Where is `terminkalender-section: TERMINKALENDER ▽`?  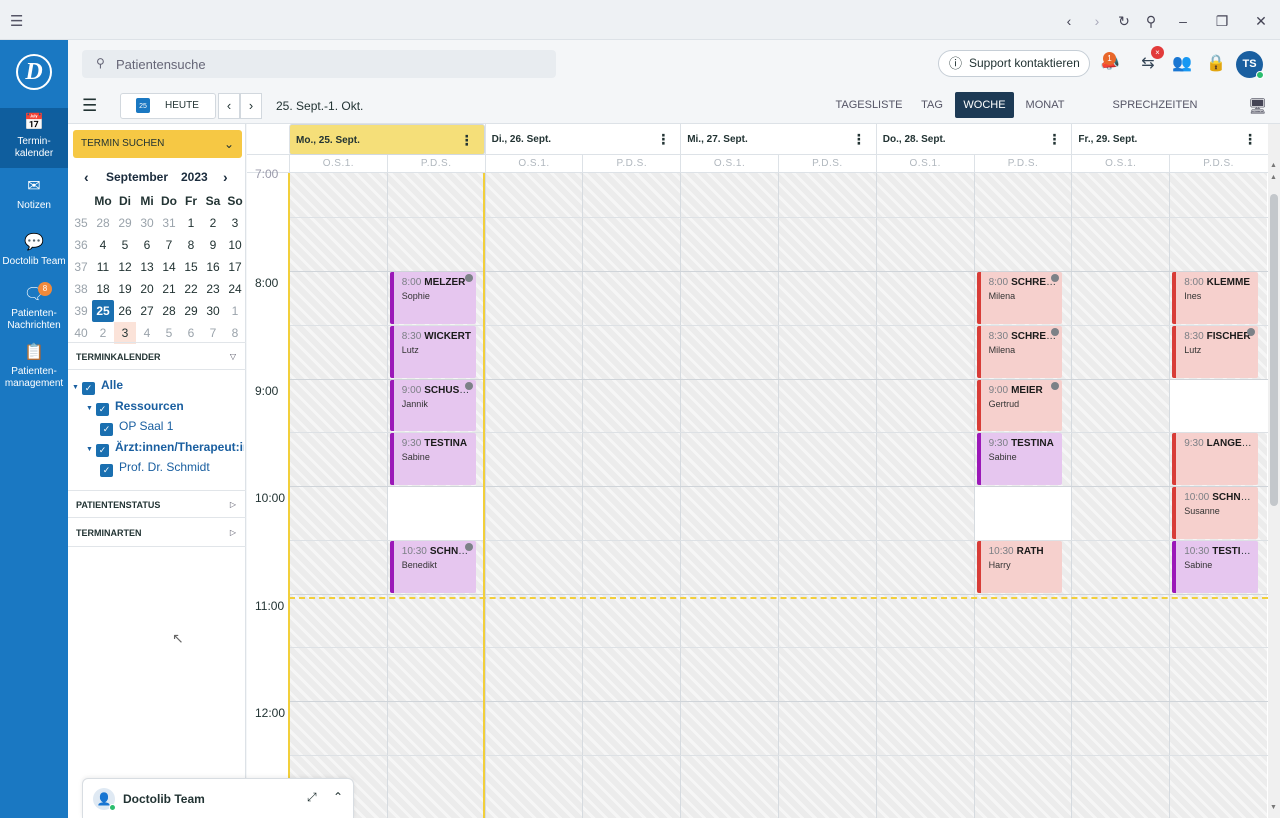
terminkalender-section: TERMINKALENDER ▽ is located at coordinates (157, 356).